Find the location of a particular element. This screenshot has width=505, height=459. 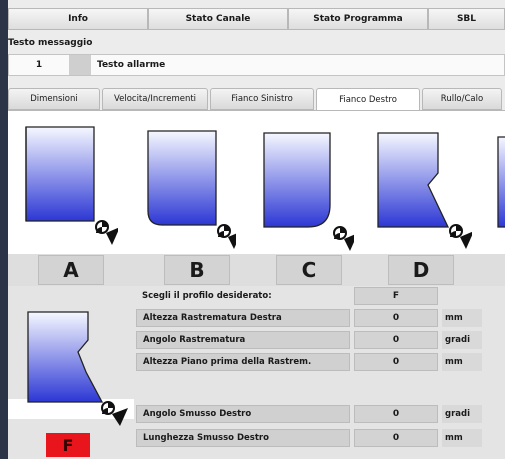

param-label: Altezza Rastrematura Destra is located at coordinates (243, 318).